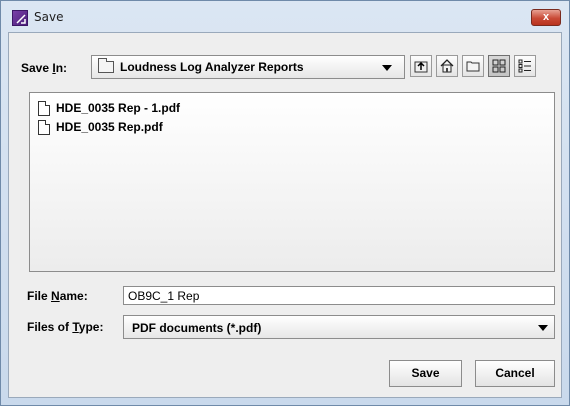 Image resolution: width=570 pixels, height=406 pixels. What do you see at coordinates (109, 108) in the screenshot?
I see `list-item: HDE_0035 Rep - 1.pdf` at bounding box center [109, 108].